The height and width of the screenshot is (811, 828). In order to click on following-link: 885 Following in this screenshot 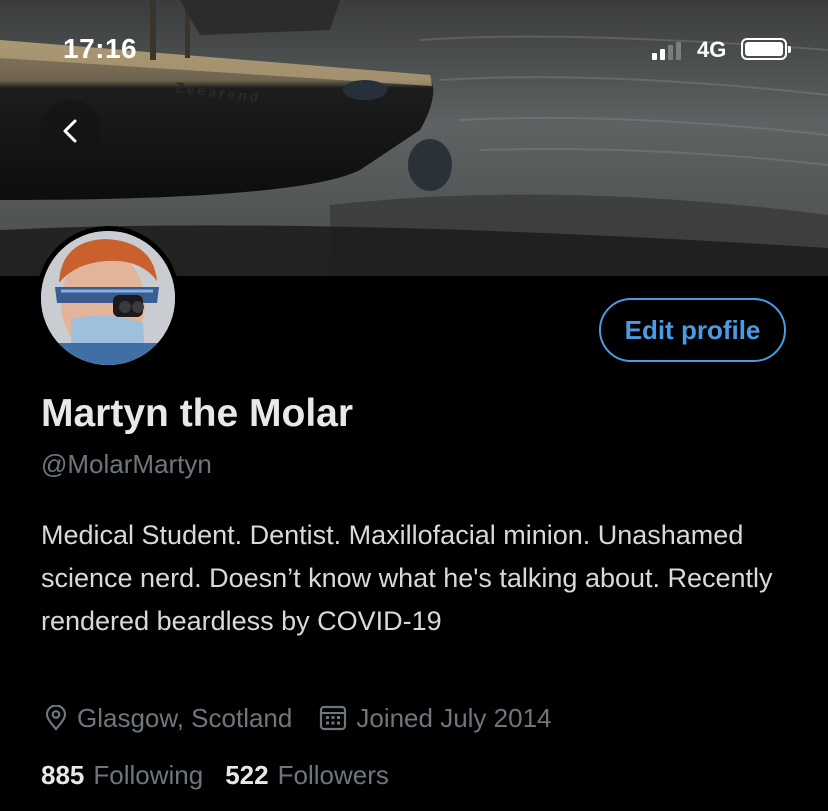, I will do `click(122, 775)`.